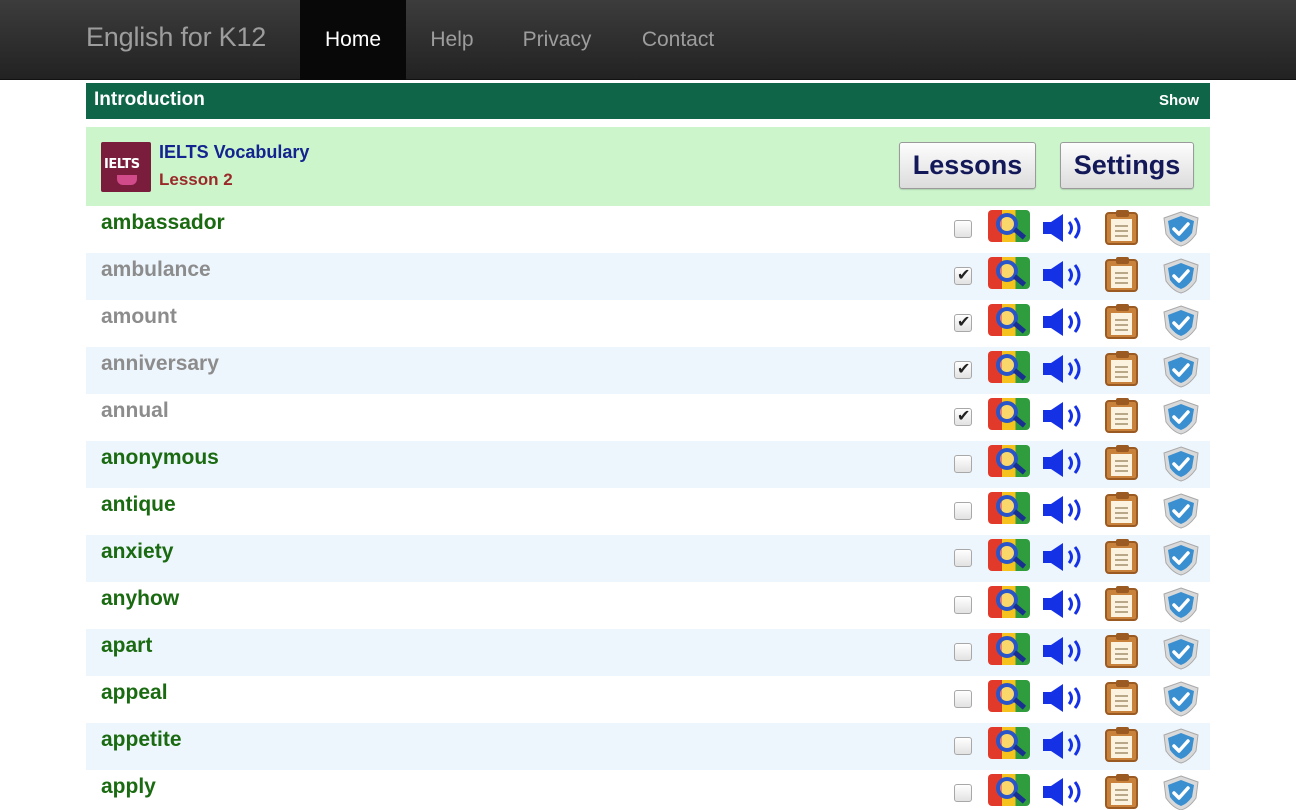 The width and height of the screenshot is (1296, 810). I want to click on word-row: apply ✔, so click(648, 790).